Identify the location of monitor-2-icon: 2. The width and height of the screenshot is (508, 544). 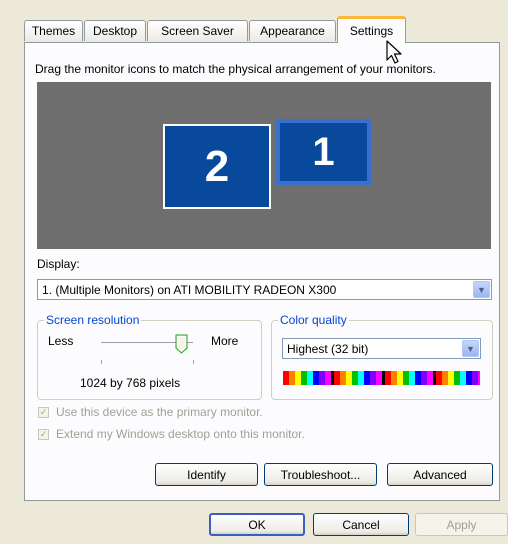
(217, 166).